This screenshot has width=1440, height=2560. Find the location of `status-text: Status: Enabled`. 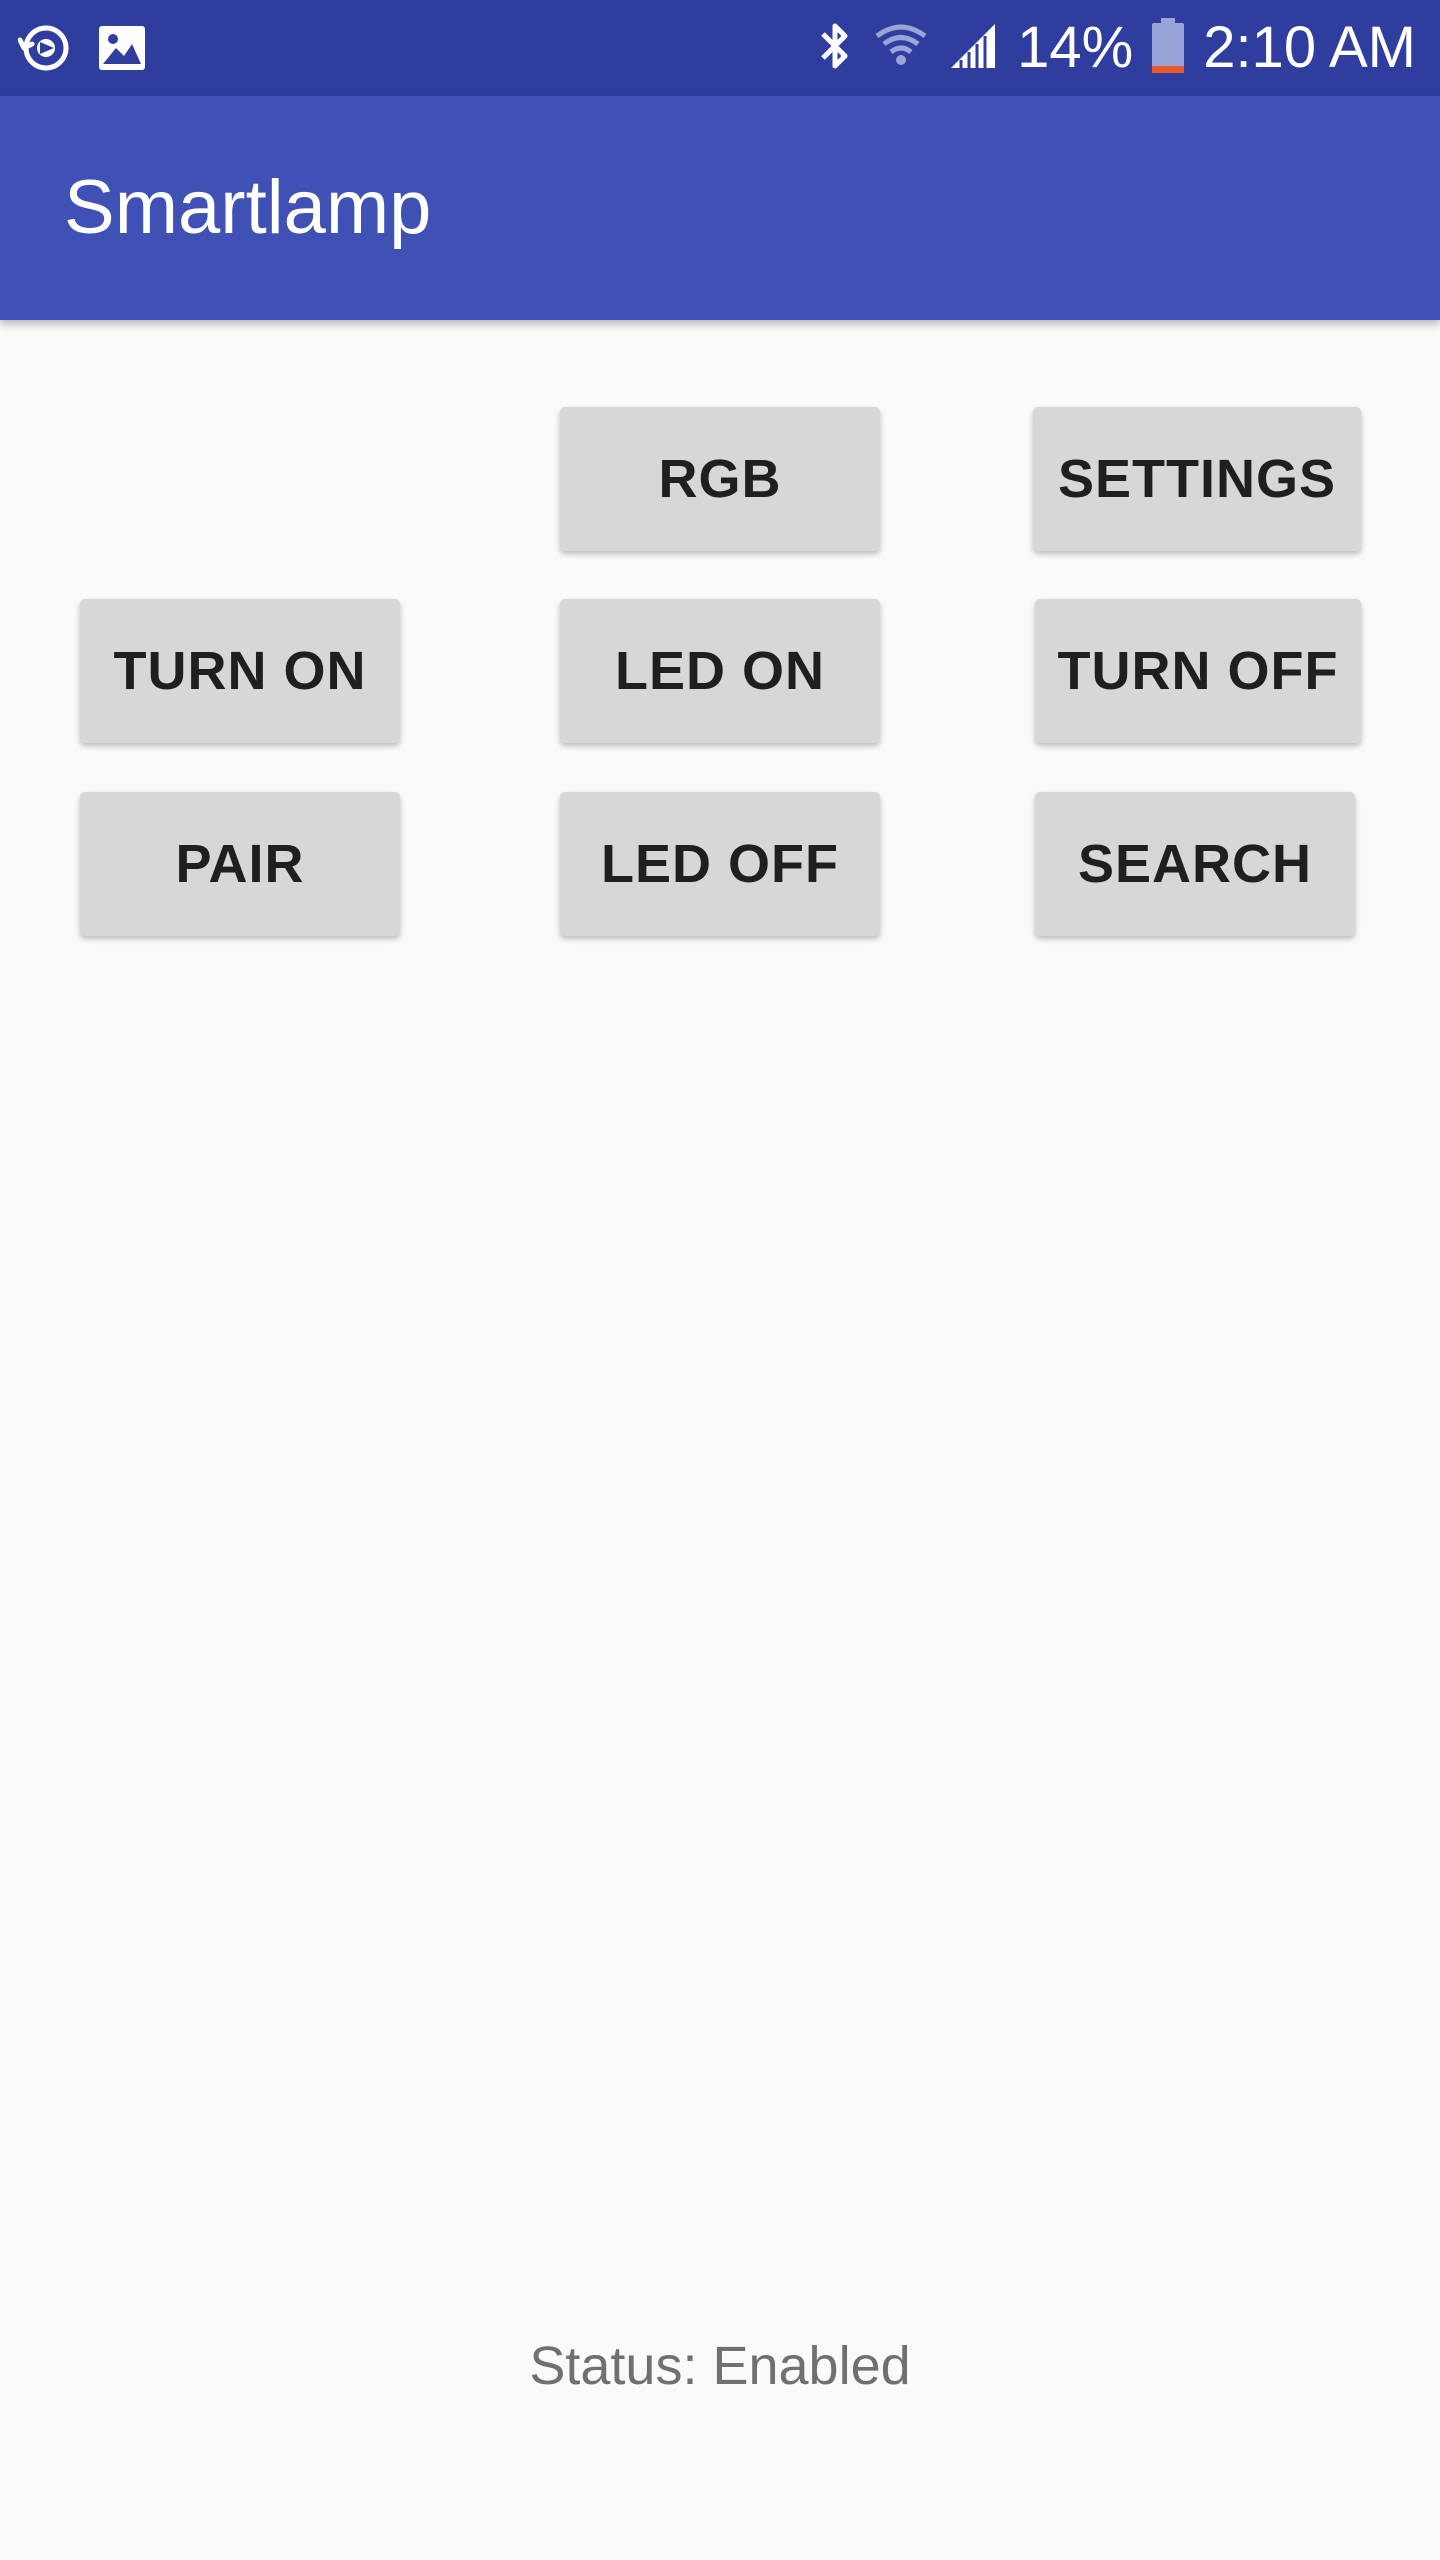

status-text: Status: Enabled is located at coordinates (720, 2366).